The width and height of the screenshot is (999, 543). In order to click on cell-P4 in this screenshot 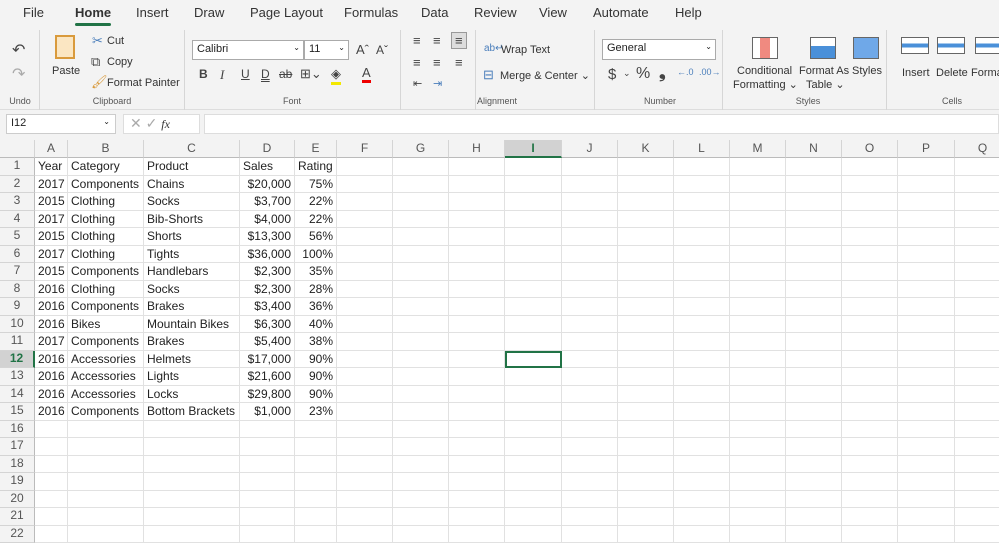, I will do `click(926, 220)`.